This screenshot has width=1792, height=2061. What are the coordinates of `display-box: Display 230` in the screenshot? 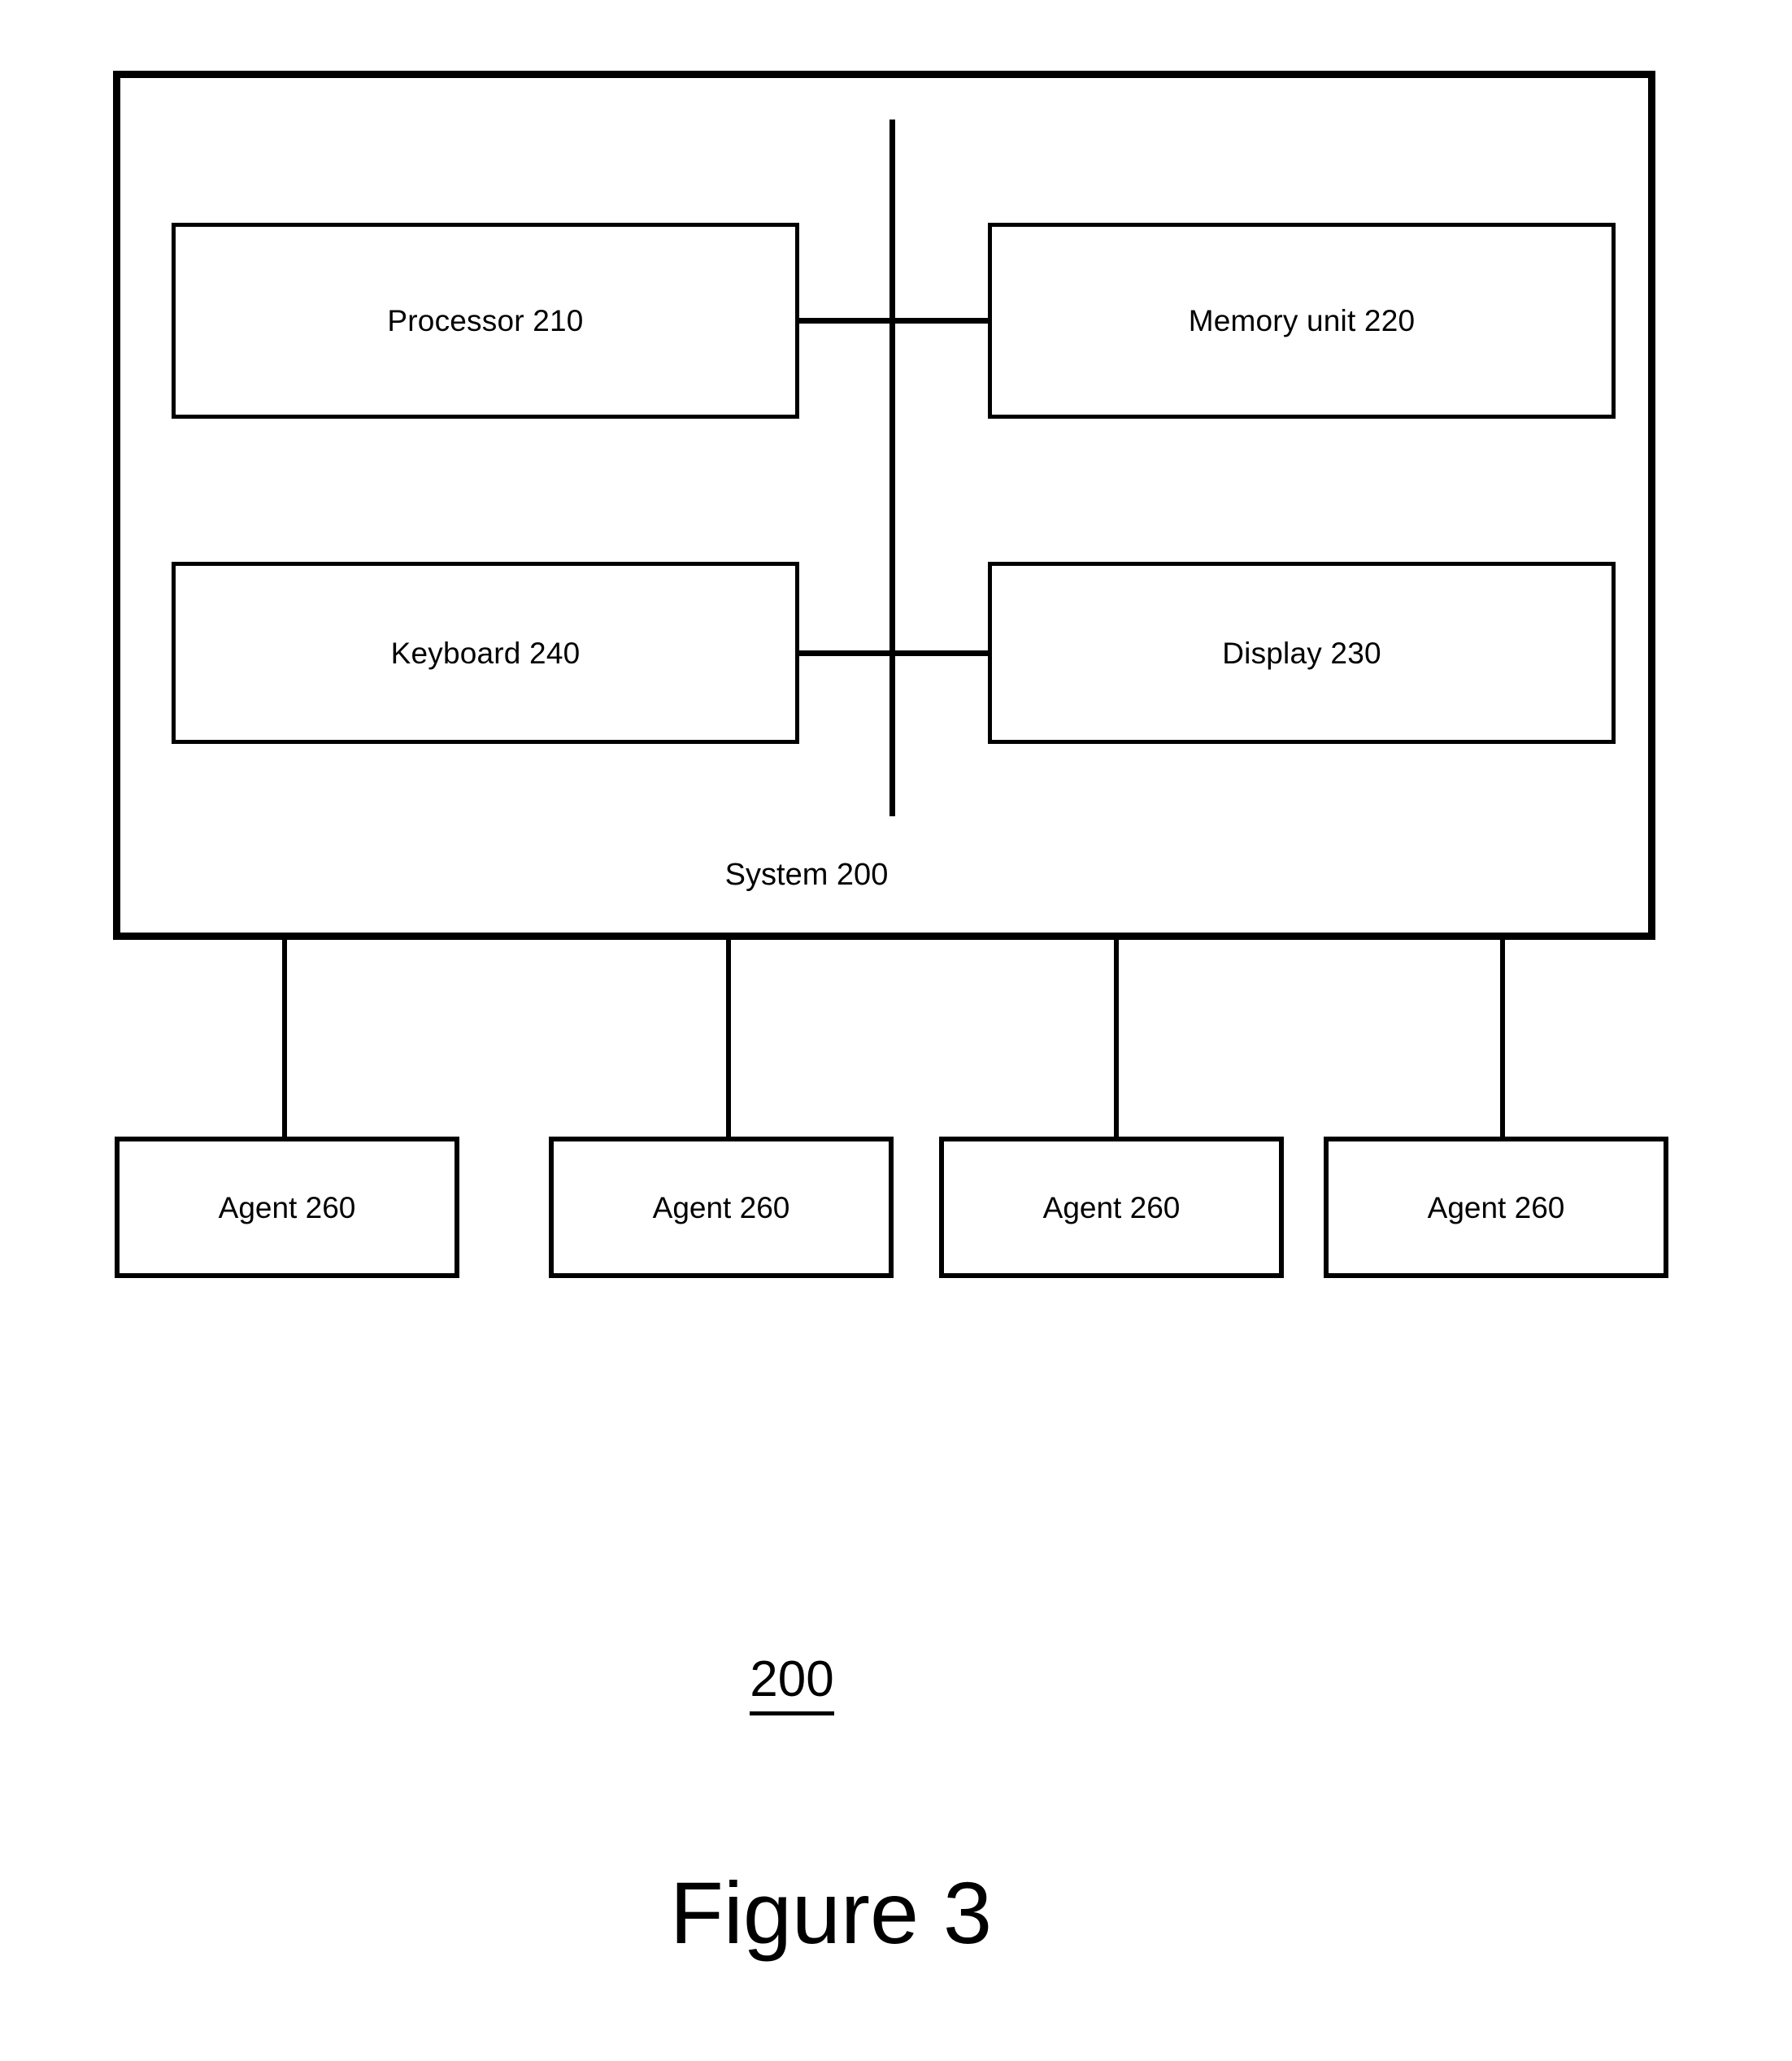 It's located at (1302, 653).